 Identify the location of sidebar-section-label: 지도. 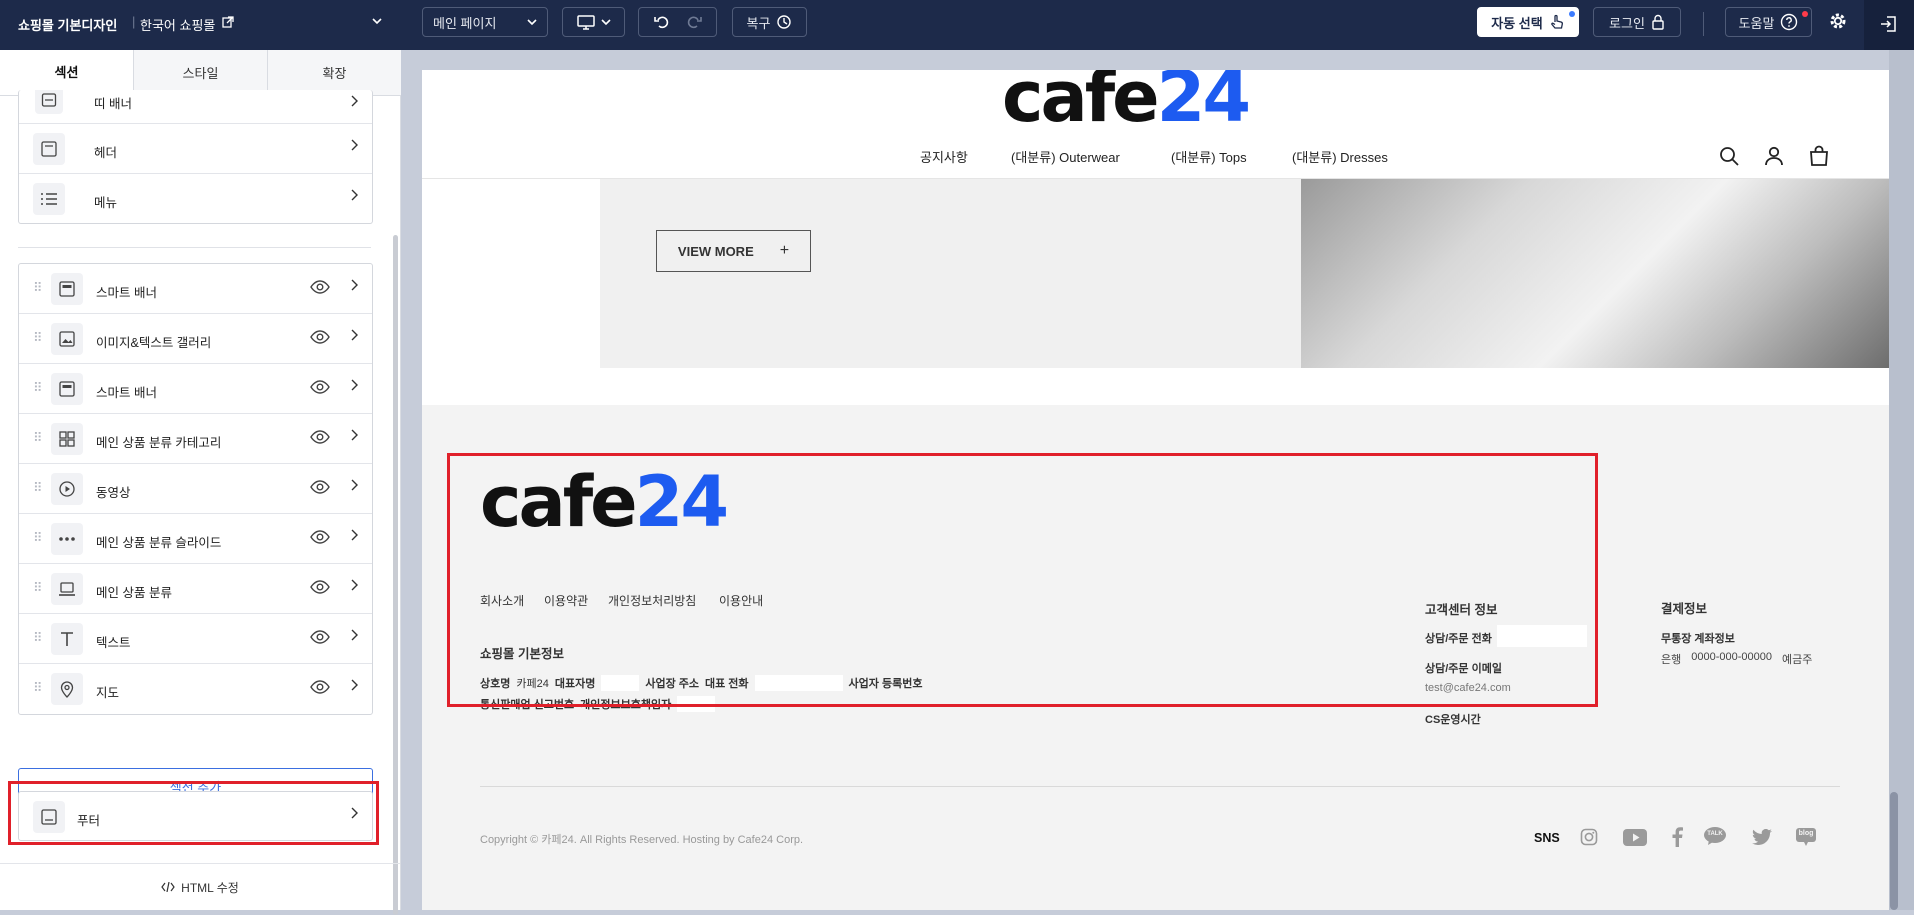
(108, 693).